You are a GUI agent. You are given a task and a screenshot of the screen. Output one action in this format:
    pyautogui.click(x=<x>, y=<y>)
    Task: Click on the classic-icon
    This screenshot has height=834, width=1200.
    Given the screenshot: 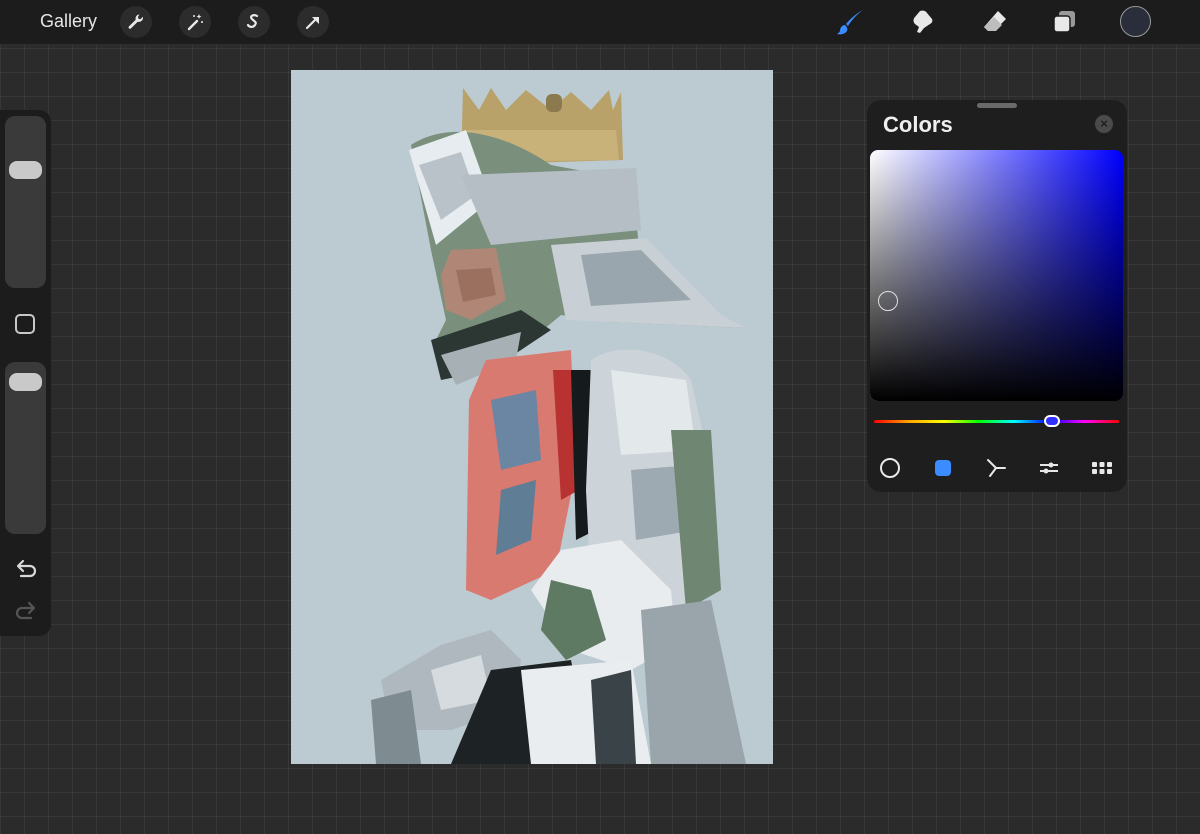 What is the action you would take?
    pyautogui.click(x=943, y=468)
    